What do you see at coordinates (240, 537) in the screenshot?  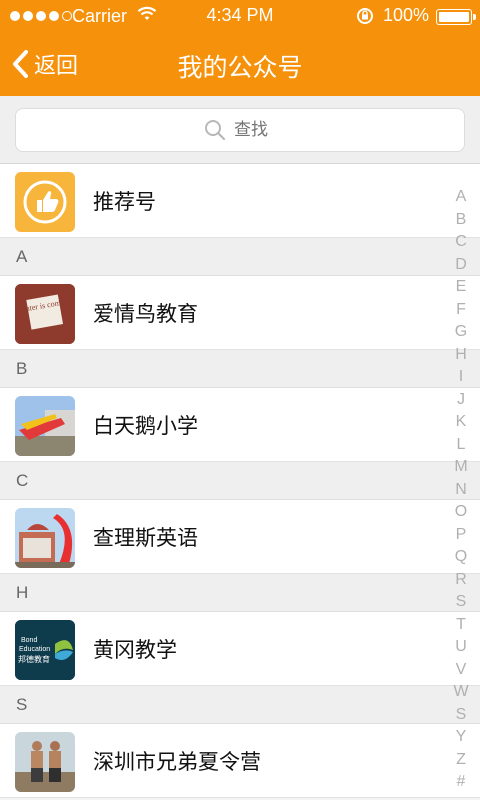 I see `account-row-chalisi: 查理斯英语` at bounding box center [240, 537].